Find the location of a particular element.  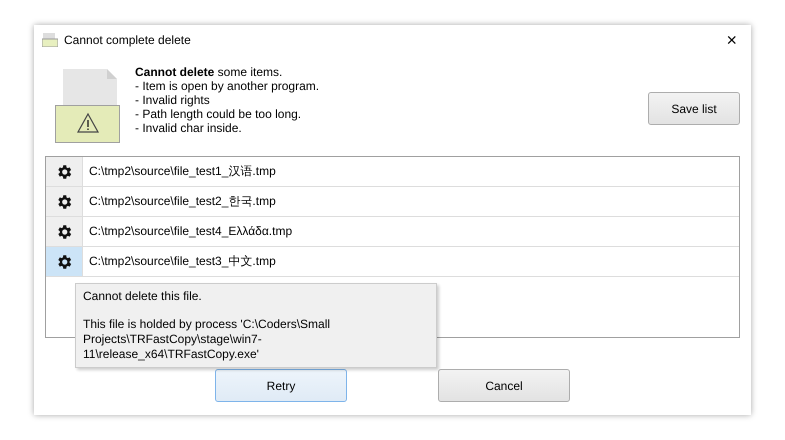

close-button: × is located at coordinates (731, 40).